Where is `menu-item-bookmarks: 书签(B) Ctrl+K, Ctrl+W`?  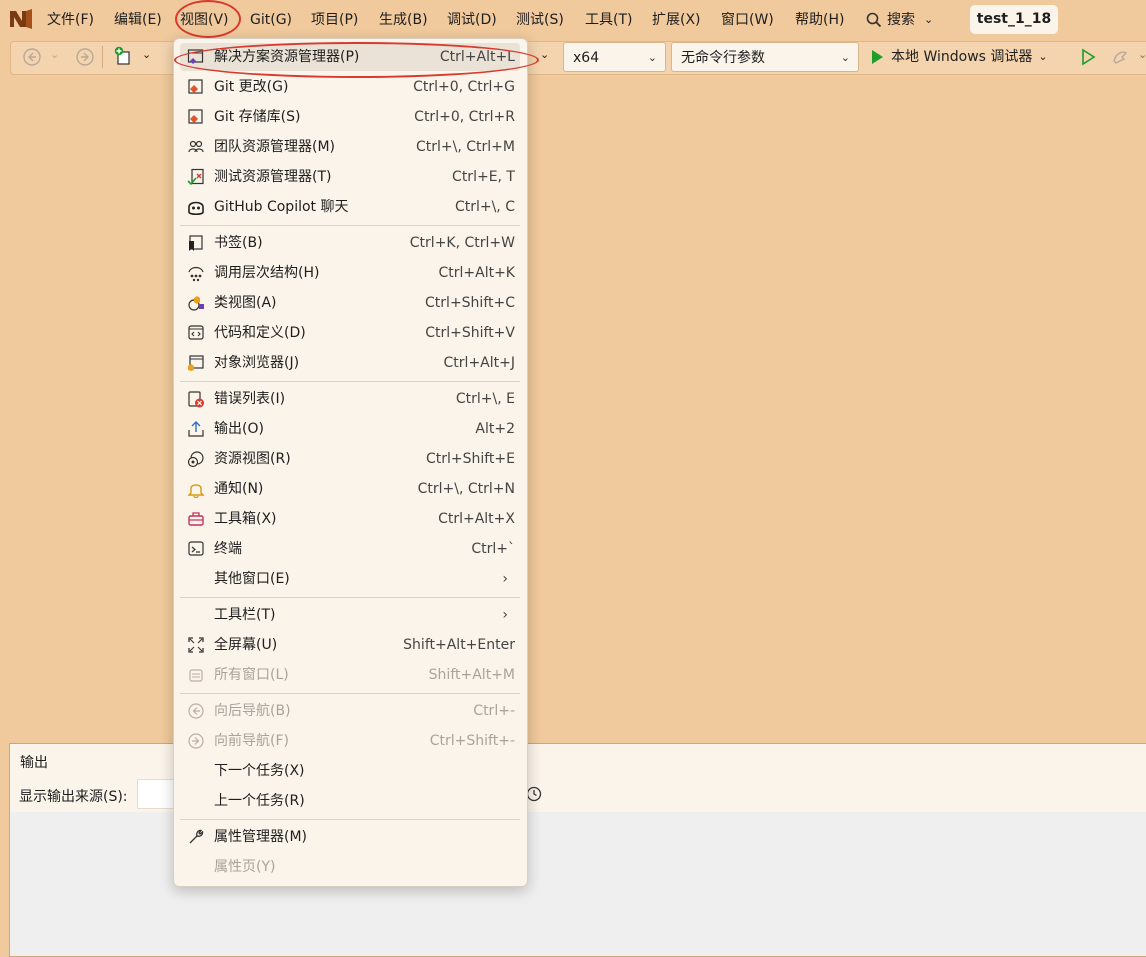
menu-item-bookmarks: 书签(B) Ctrl+K, Ctrl+W is located at coordinates (350, 243).